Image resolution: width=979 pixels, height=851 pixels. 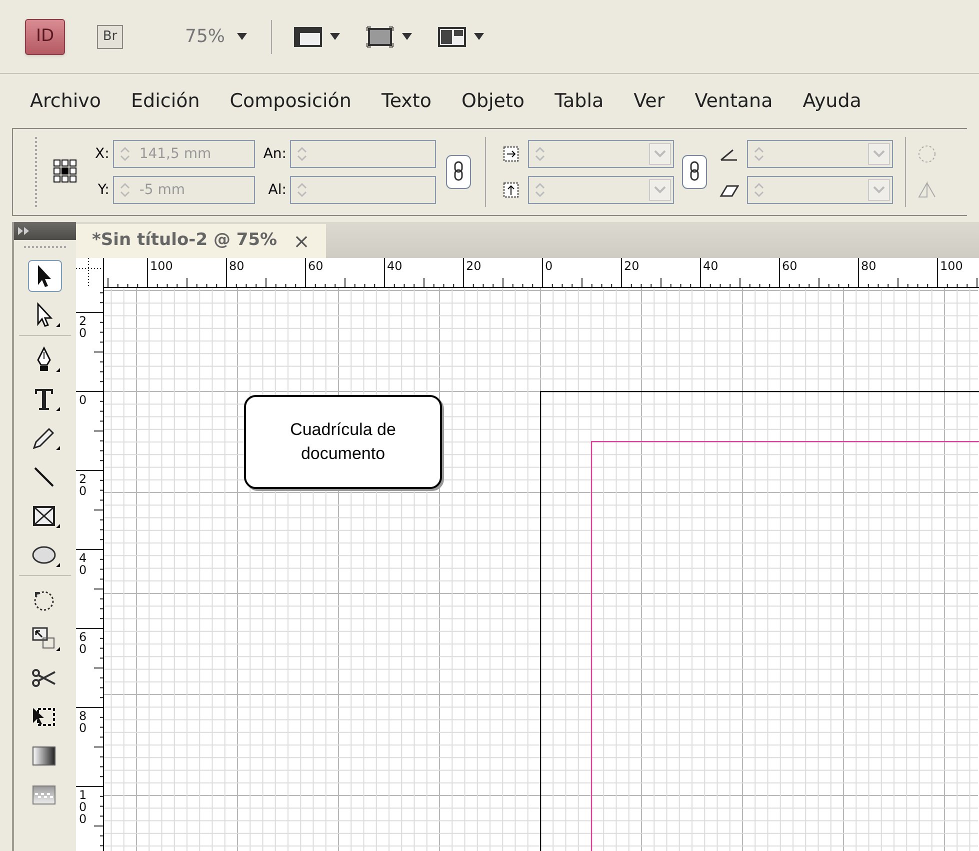 What do you see at coordinates (291, 101) in the screenshot?
I see `menu-item: Composición` at bounding box center [291, 101].